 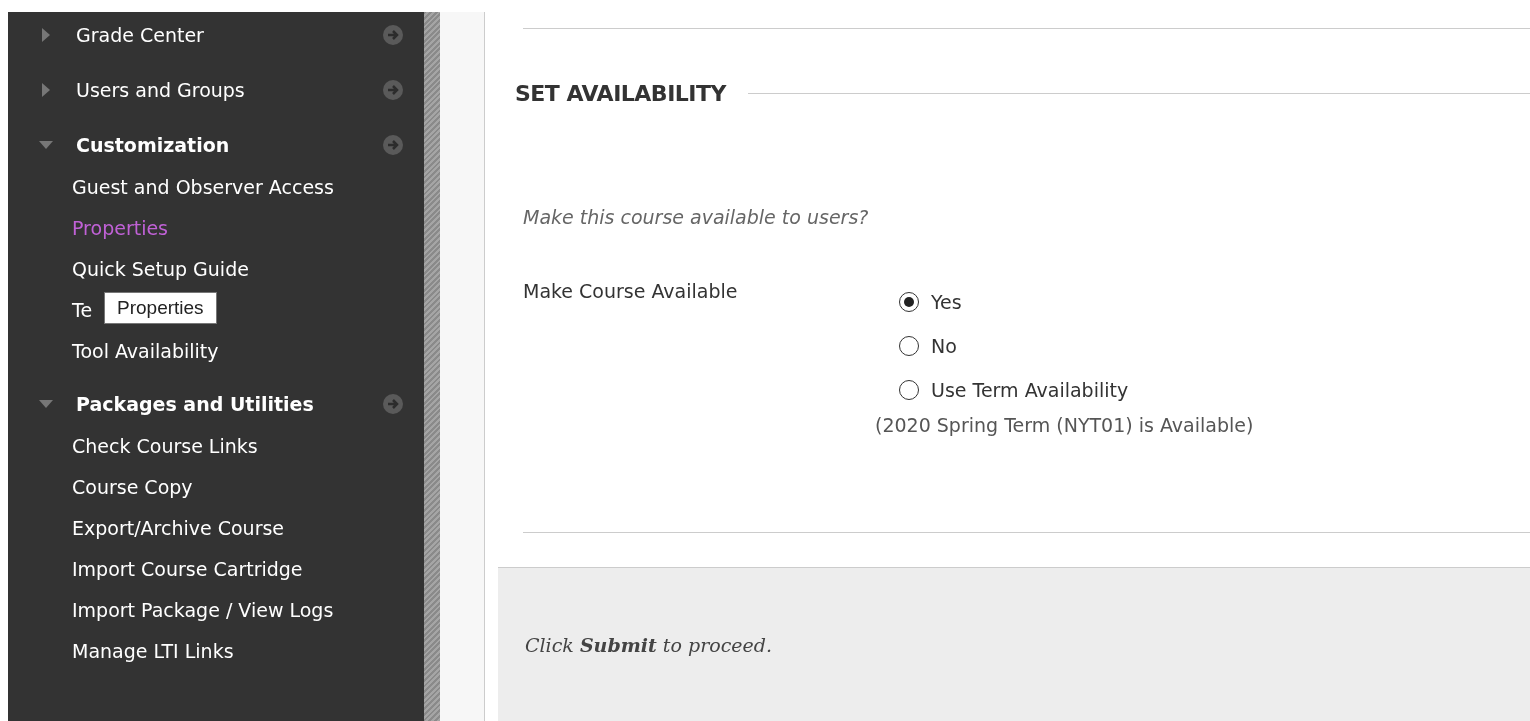 I want to click on tooltip: Properties, so click(x=160, y=308).